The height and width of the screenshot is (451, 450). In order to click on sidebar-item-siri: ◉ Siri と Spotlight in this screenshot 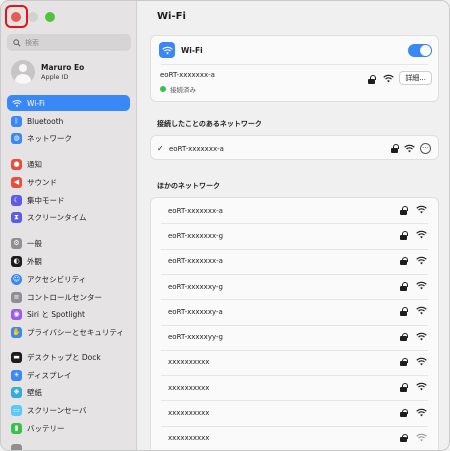, I will do `click(68, 314)`.